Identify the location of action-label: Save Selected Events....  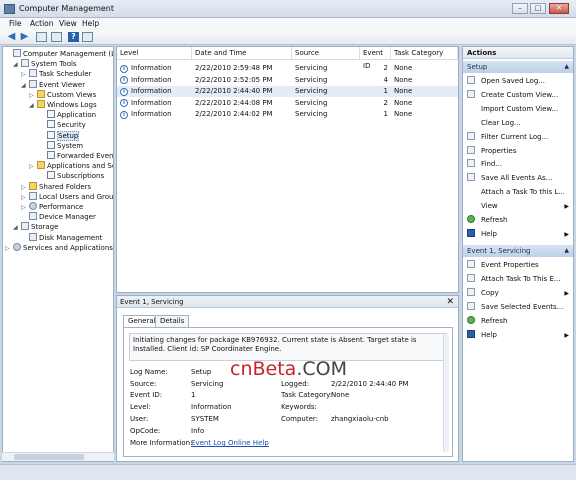
(522, 306).